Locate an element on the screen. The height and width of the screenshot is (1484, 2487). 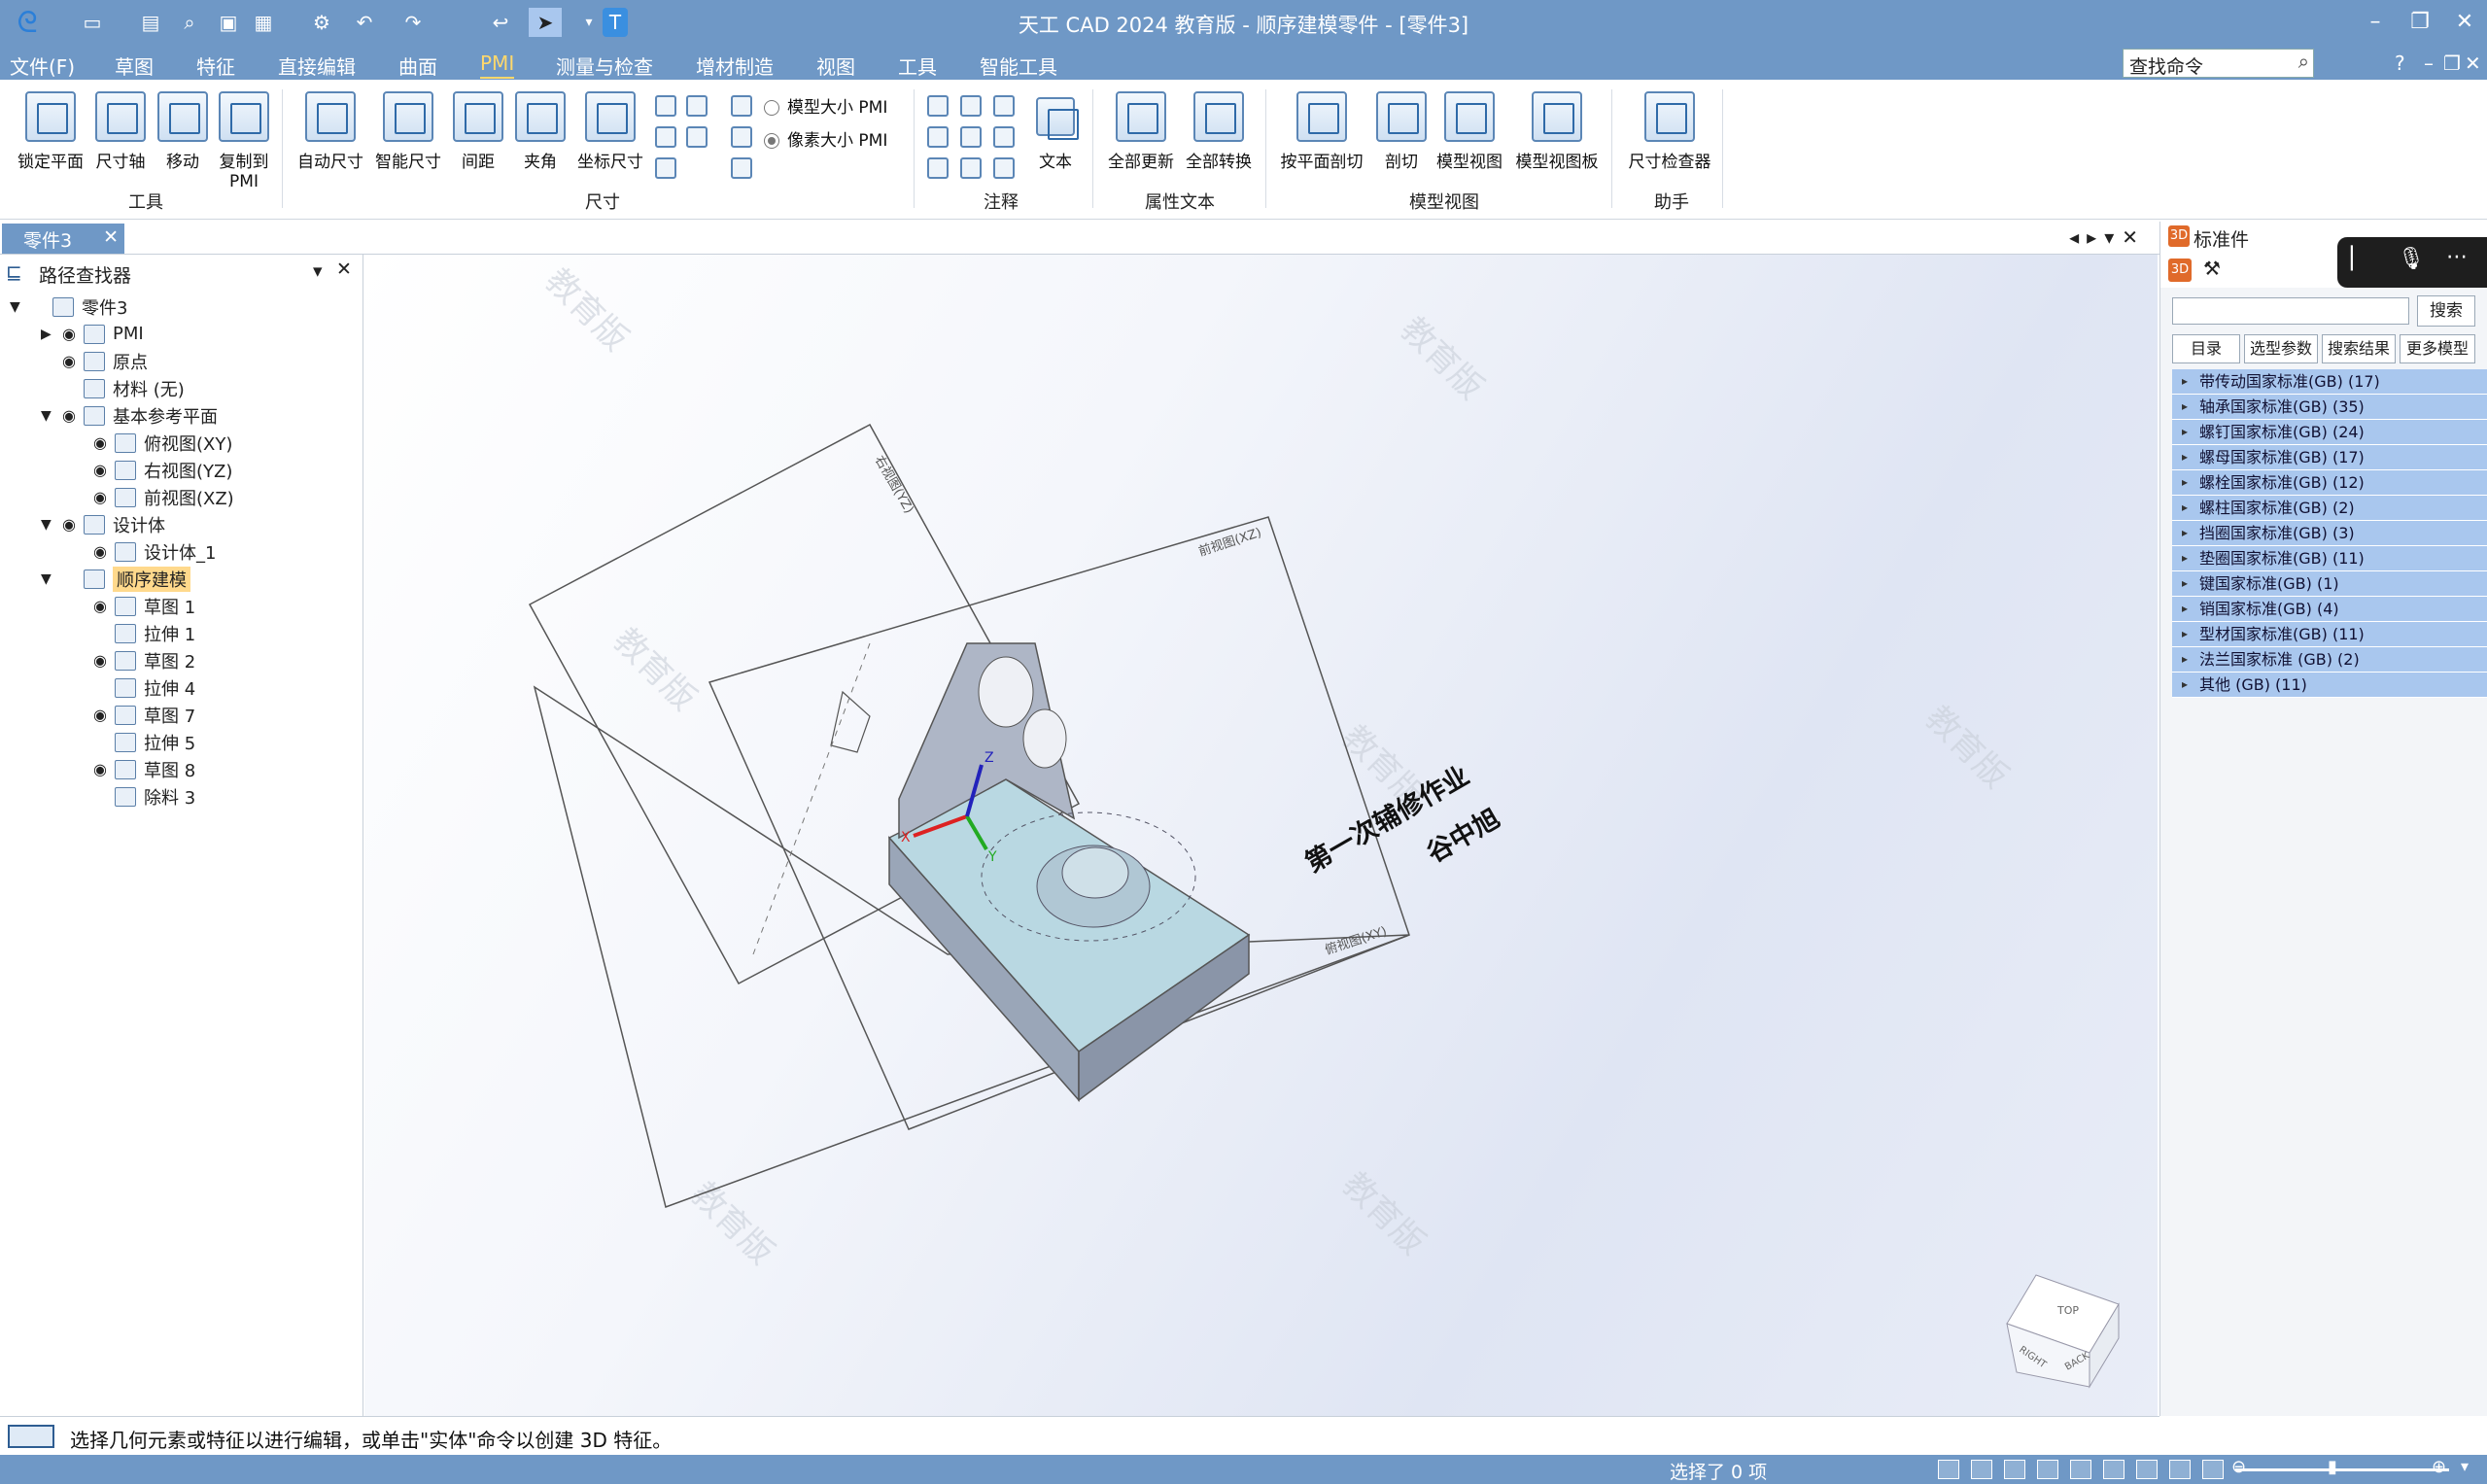
standard-parts-search-input is located at coordinates (2290, 311).